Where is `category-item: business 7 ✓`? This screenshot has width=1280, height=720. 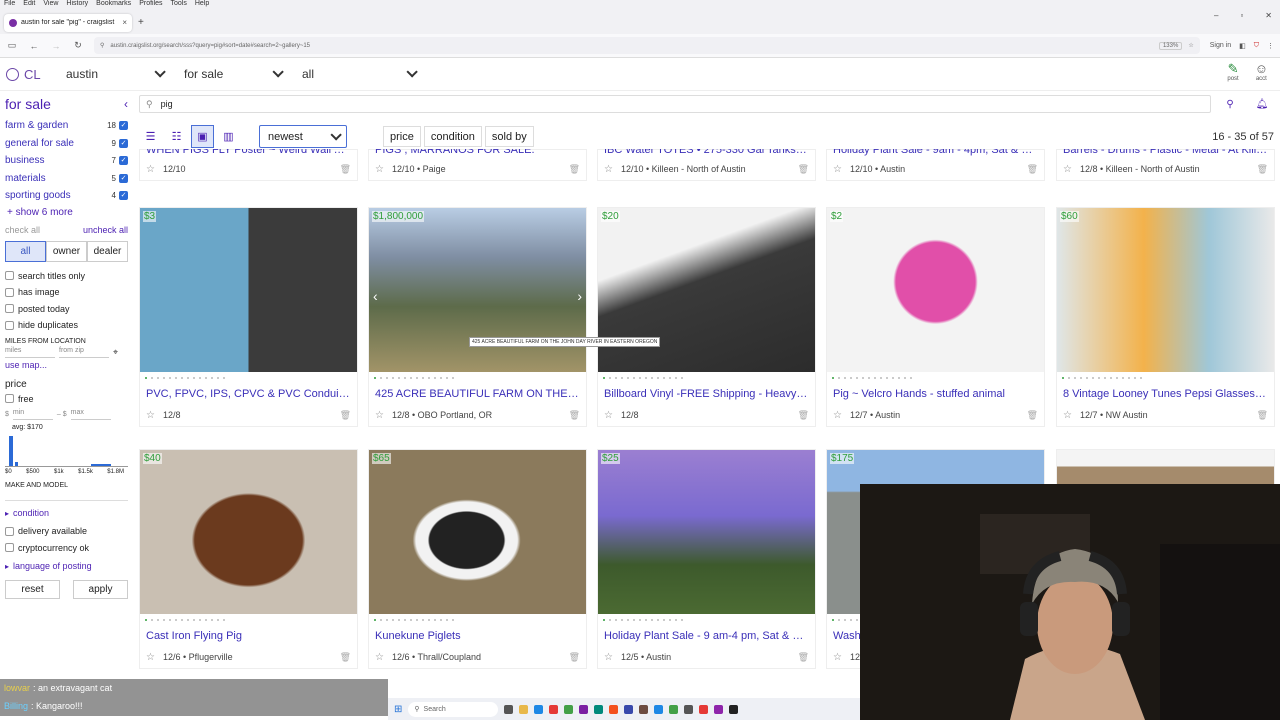 category-item: business 7 ✓ is located at coordinates (66, 161).